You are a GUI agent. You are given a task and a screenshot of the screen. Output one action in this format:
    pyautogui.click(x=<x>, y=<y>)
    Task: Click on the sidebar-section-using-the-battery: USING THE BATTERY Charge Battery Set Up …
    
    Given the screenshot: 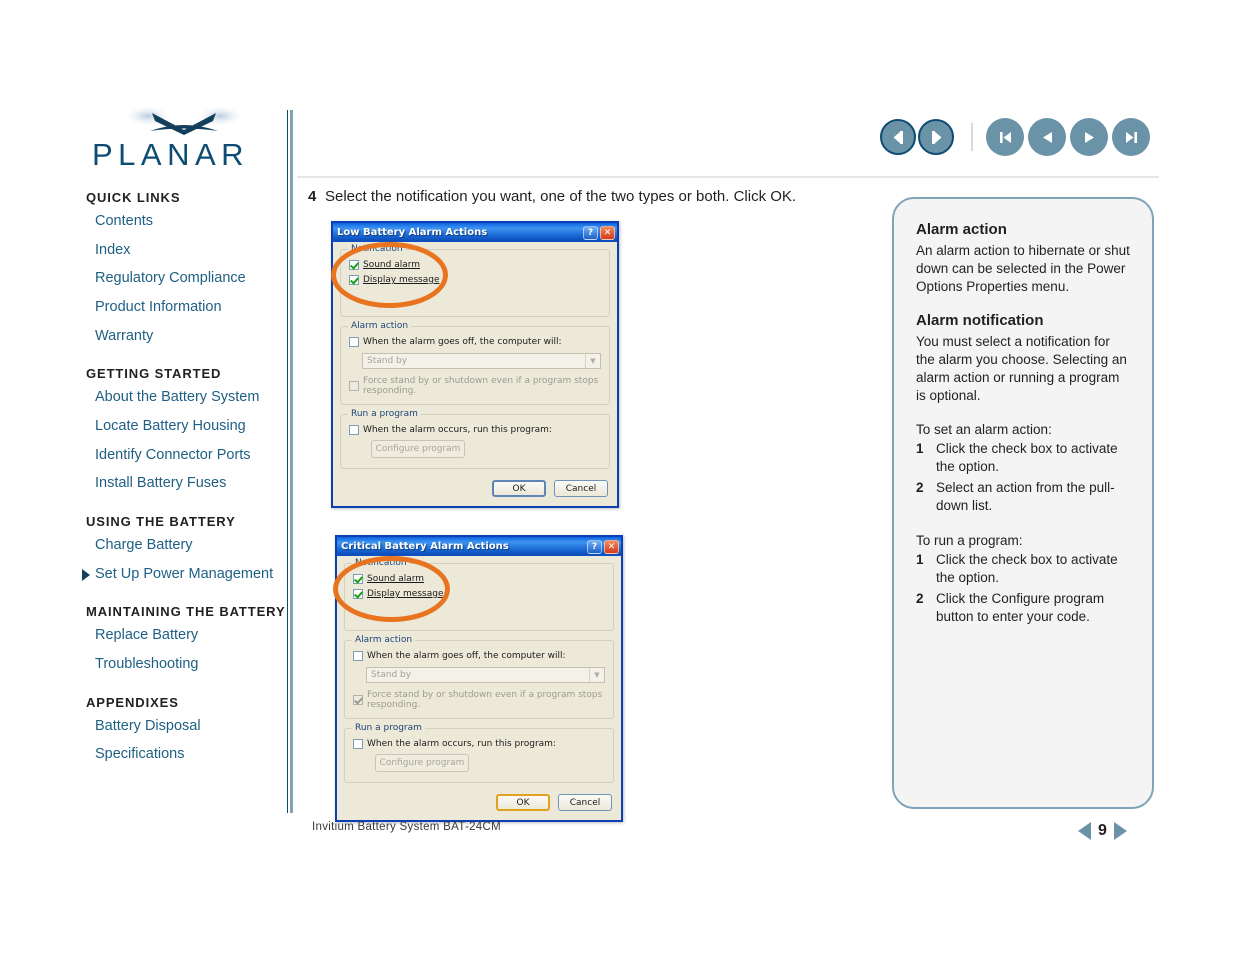 What is the action you would take?
    pyautogui.click(x=184, y=548)
    